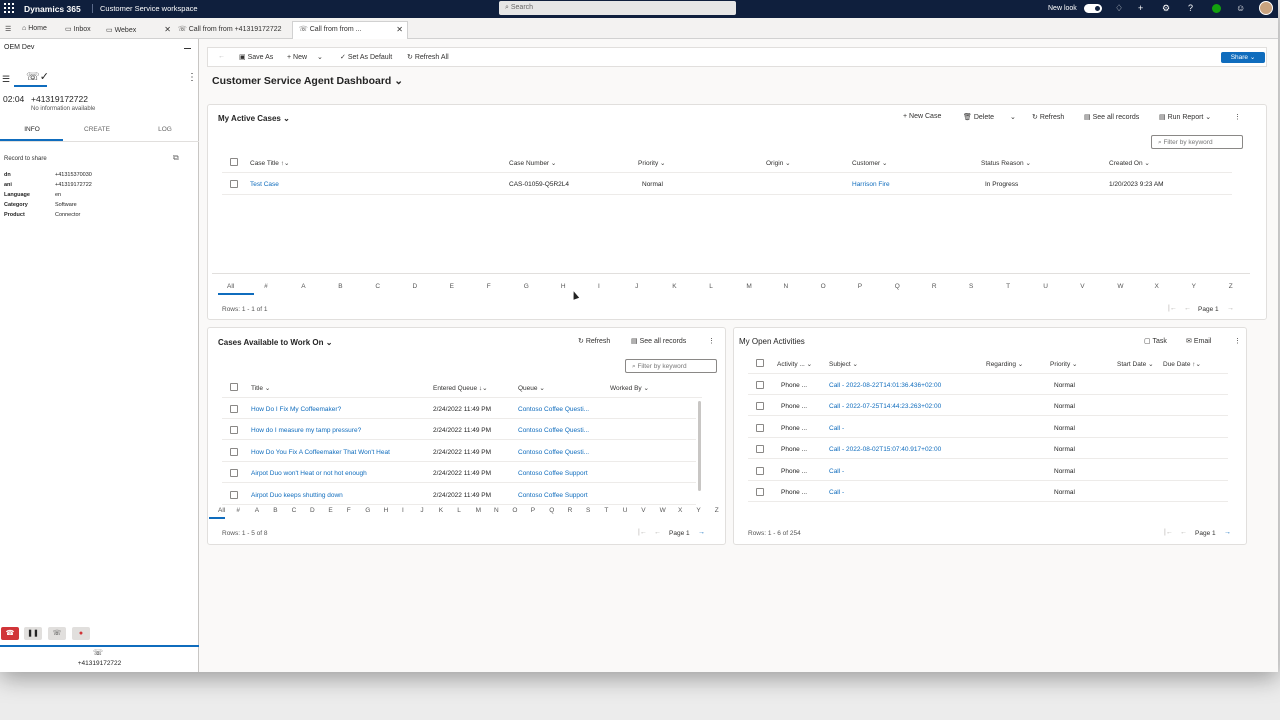 This screenshot has width=1280, height=720. What do you see at coordinates (871, 184) in the screenshot?
I see `customer-link: Harrison Fire` at bounding box center [871, 184].